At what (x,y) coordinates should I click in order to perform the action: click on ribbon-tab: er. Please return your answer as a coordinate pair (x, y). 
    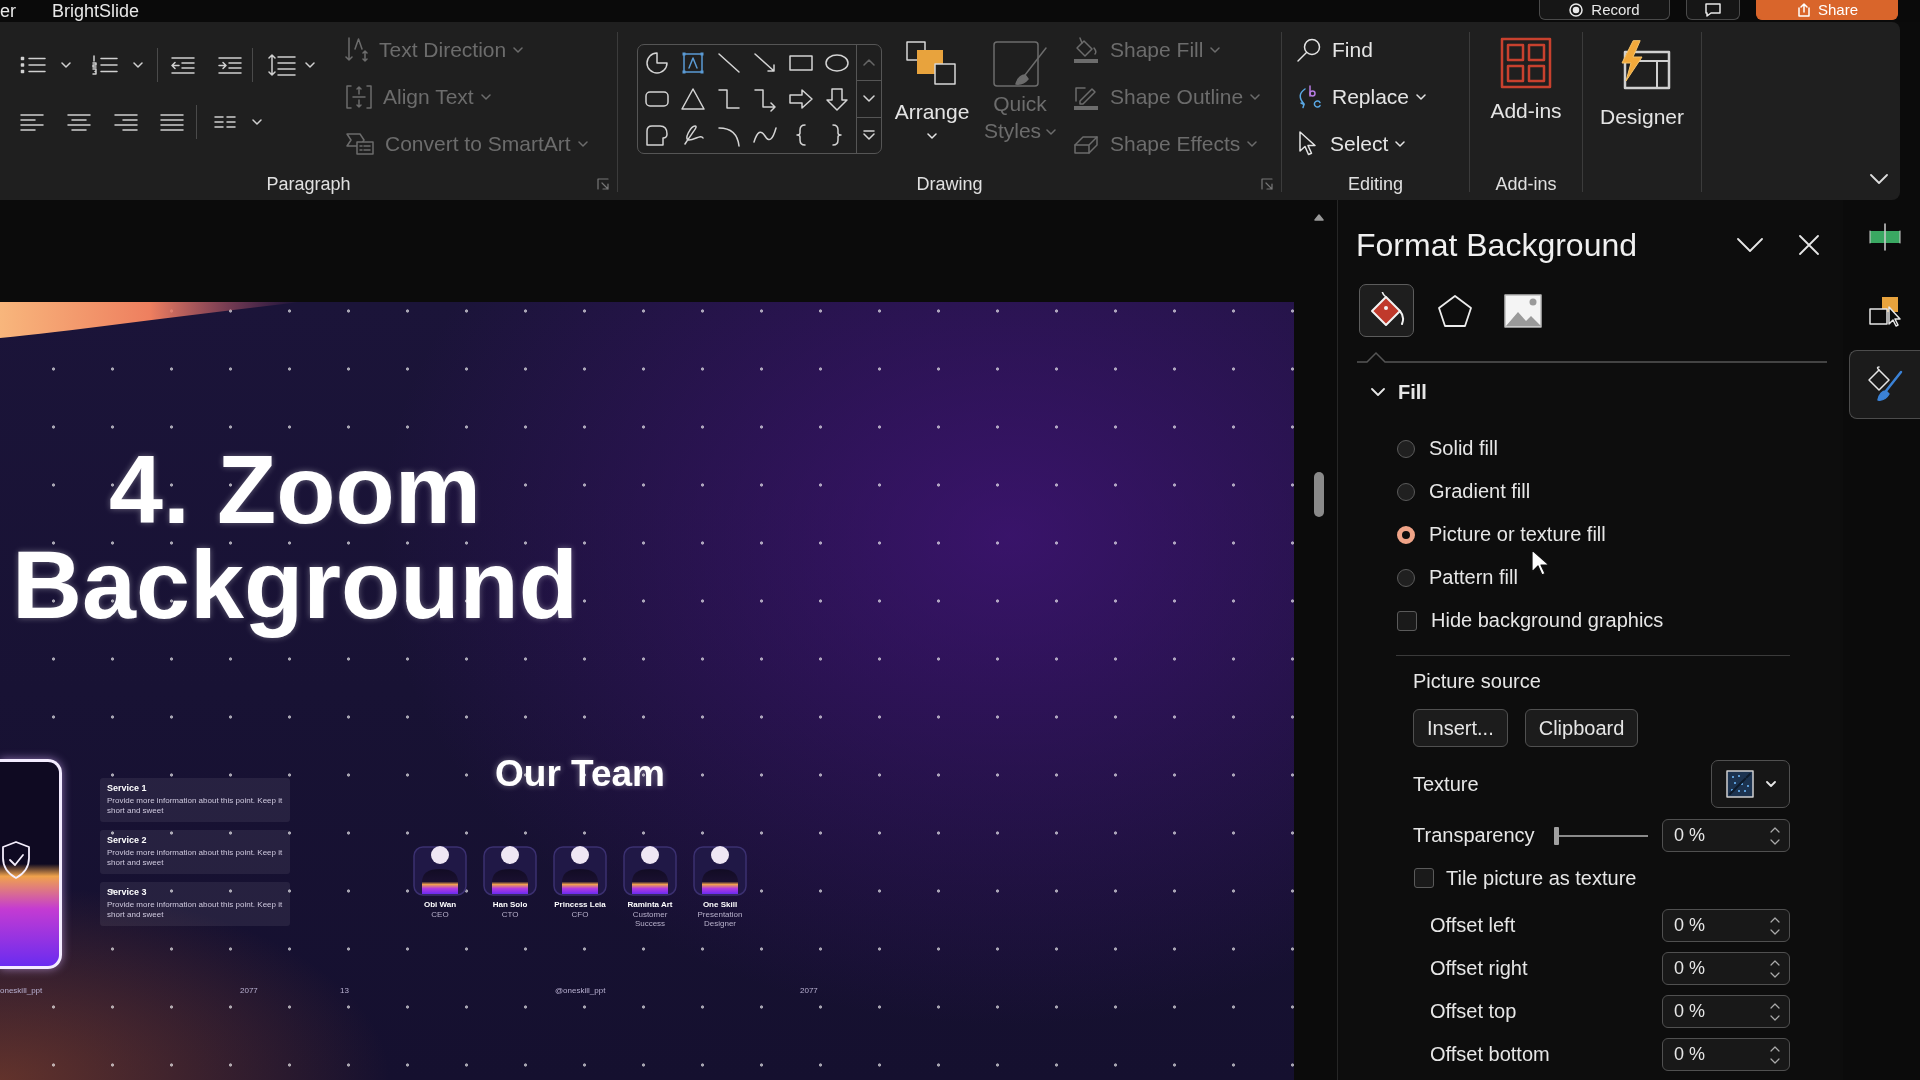
    Looking at the image, I should click on (8, 11).